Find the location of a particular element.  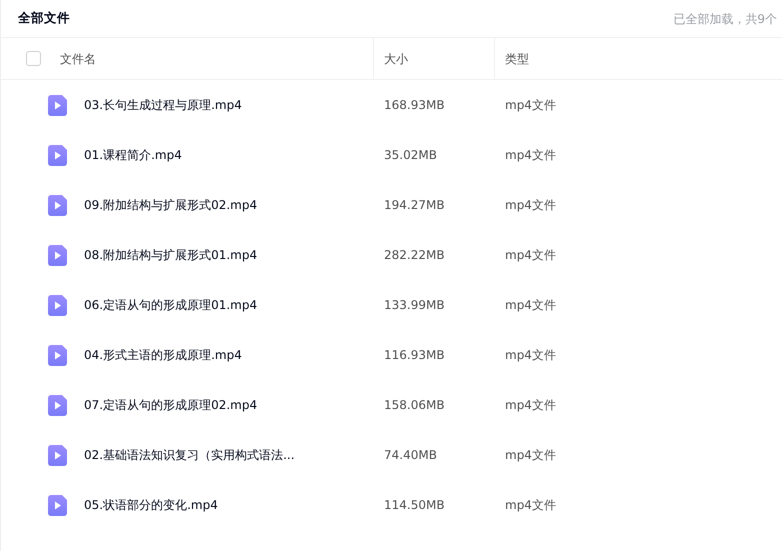

file-name: 03.长句生成过程与原理.mp4 is located at coordinates (163, 105).